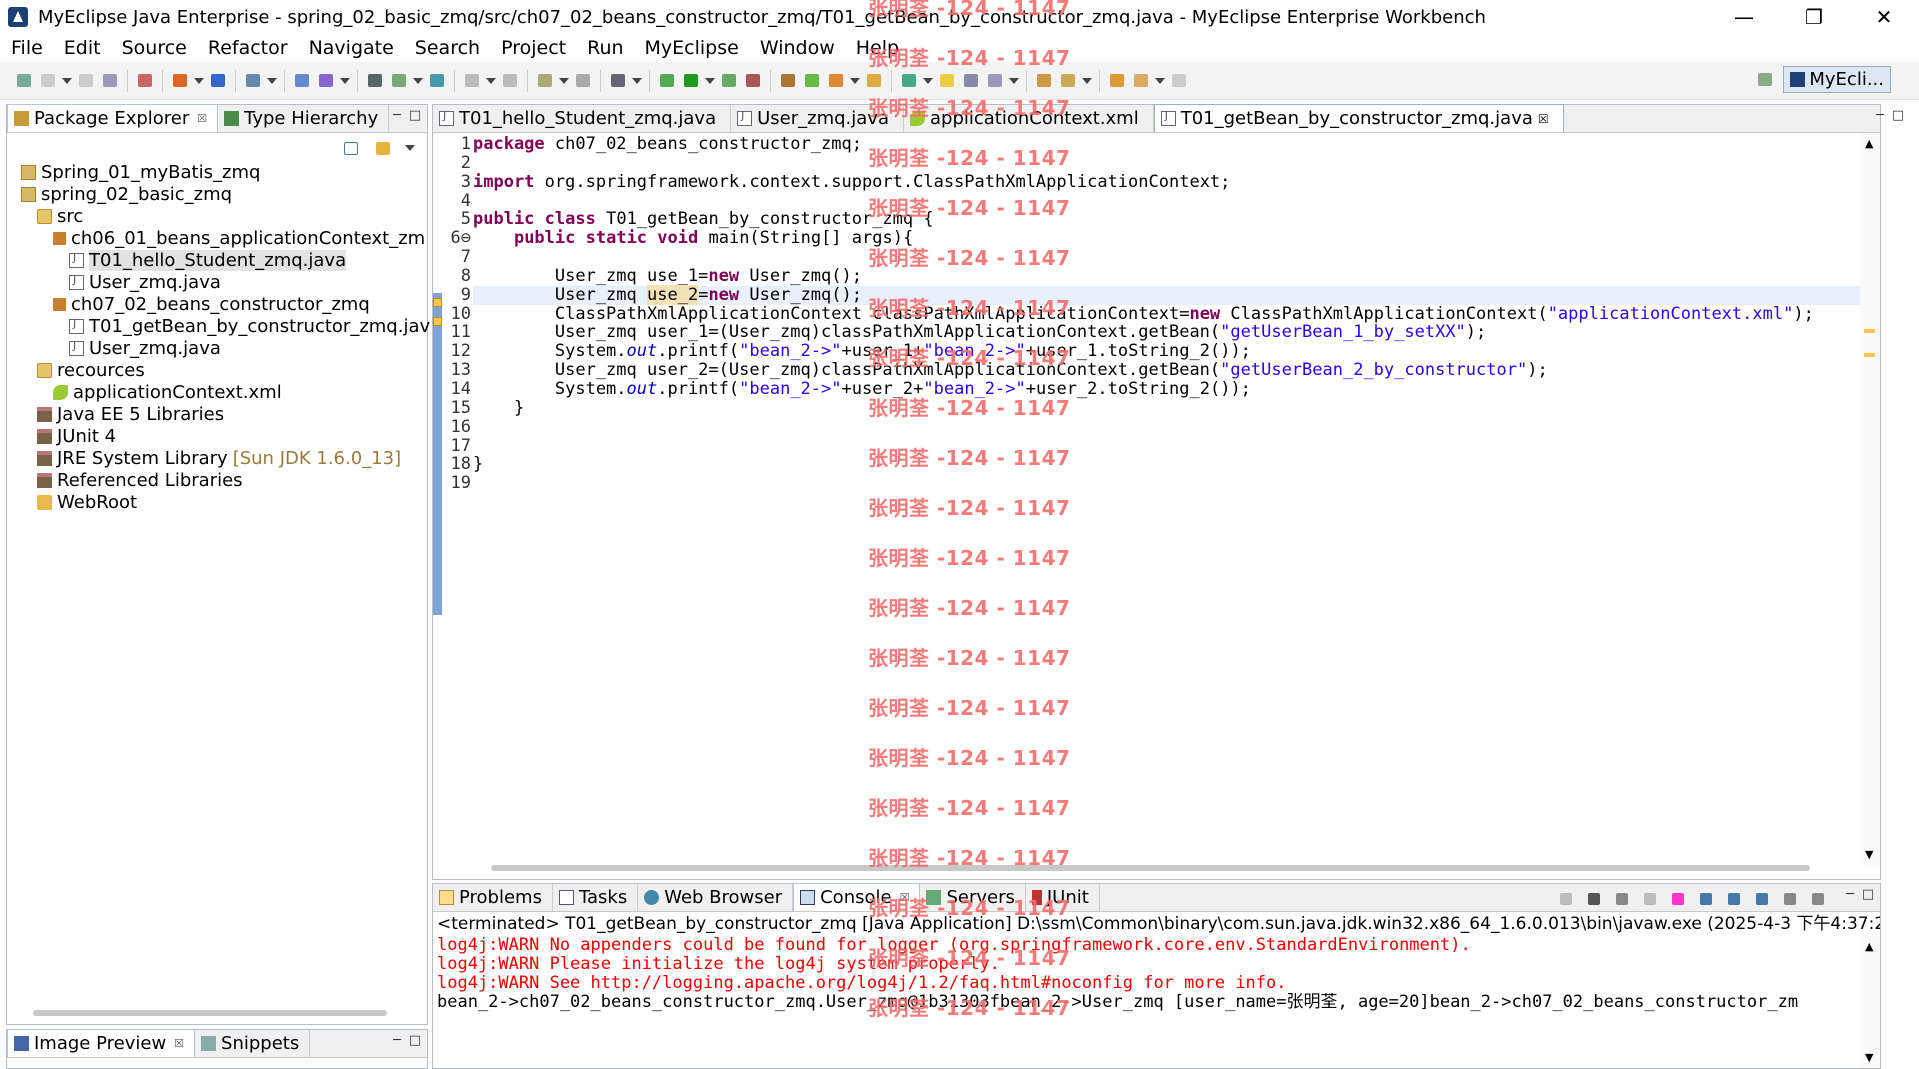  Describe the element at coordinates (1898, 115) in the screenshot. I see `maximize-editor-icon: □` at that location.